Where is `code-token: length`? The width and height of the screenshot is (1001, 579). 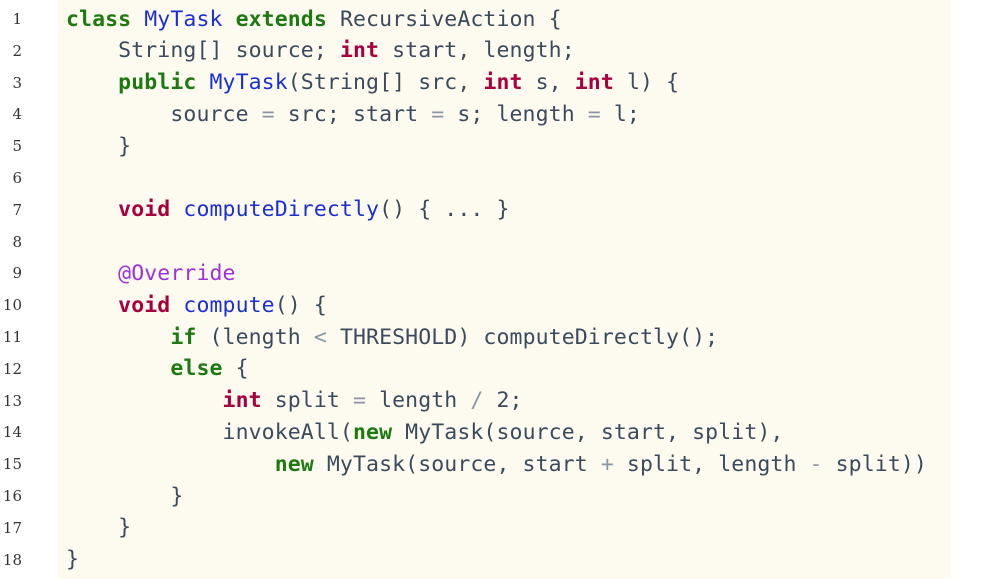
code-token: length is located at coordinates (418, 401).